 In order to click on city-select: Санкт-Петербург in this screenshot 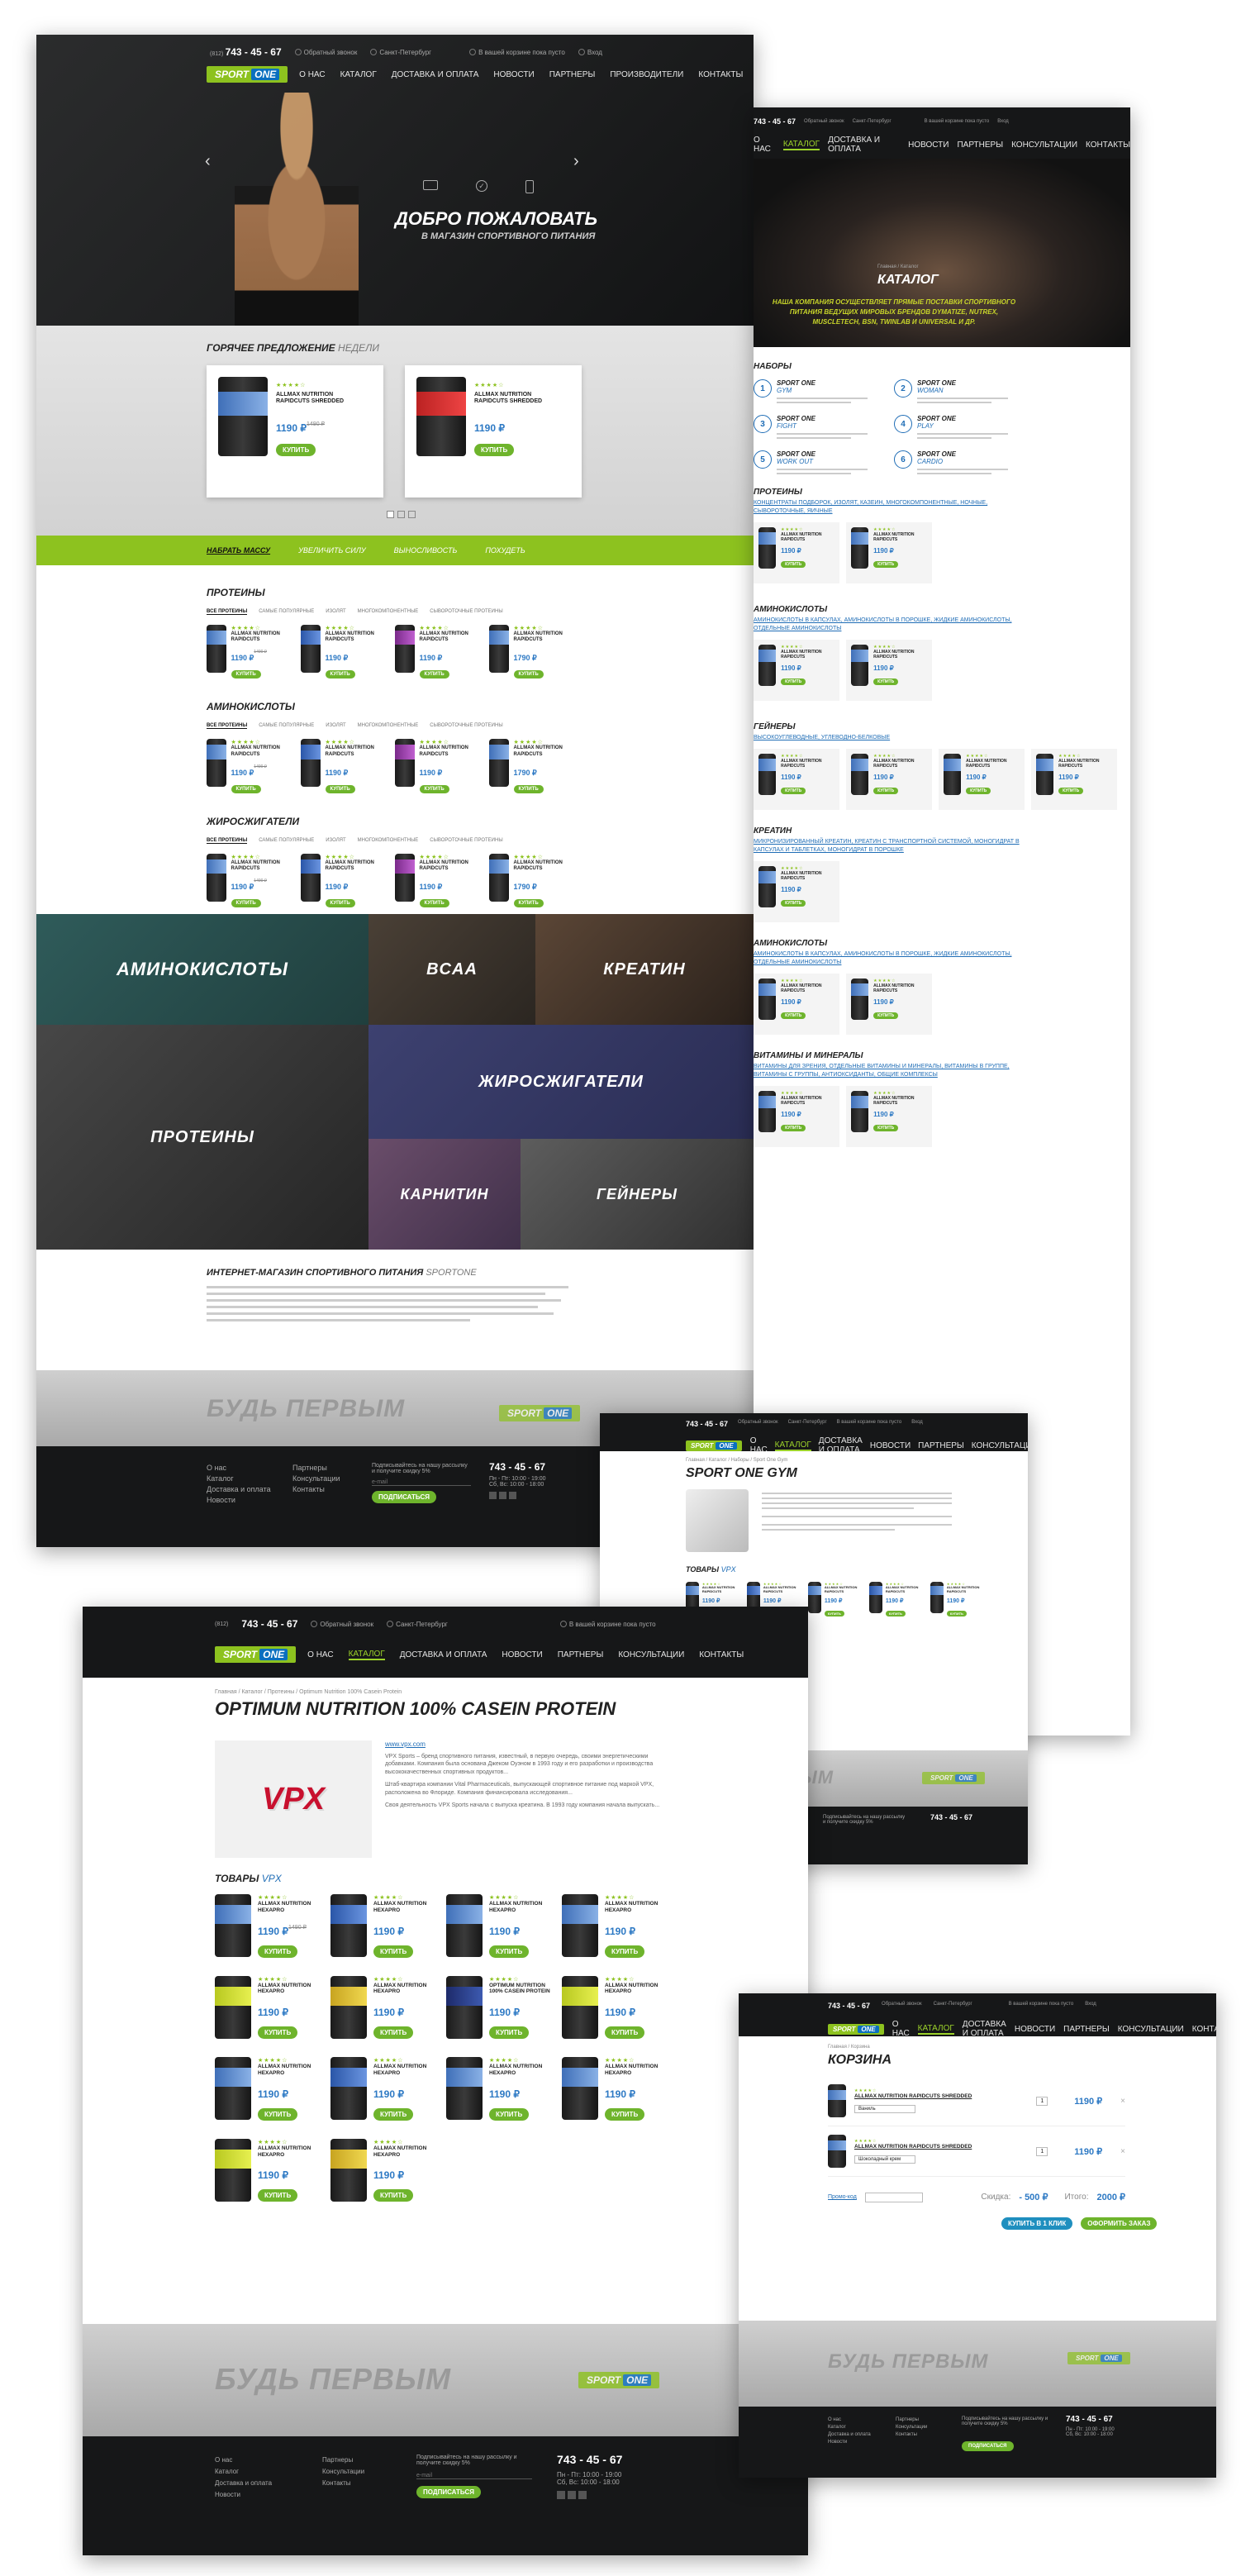, I will do `click(417, 1625)`.